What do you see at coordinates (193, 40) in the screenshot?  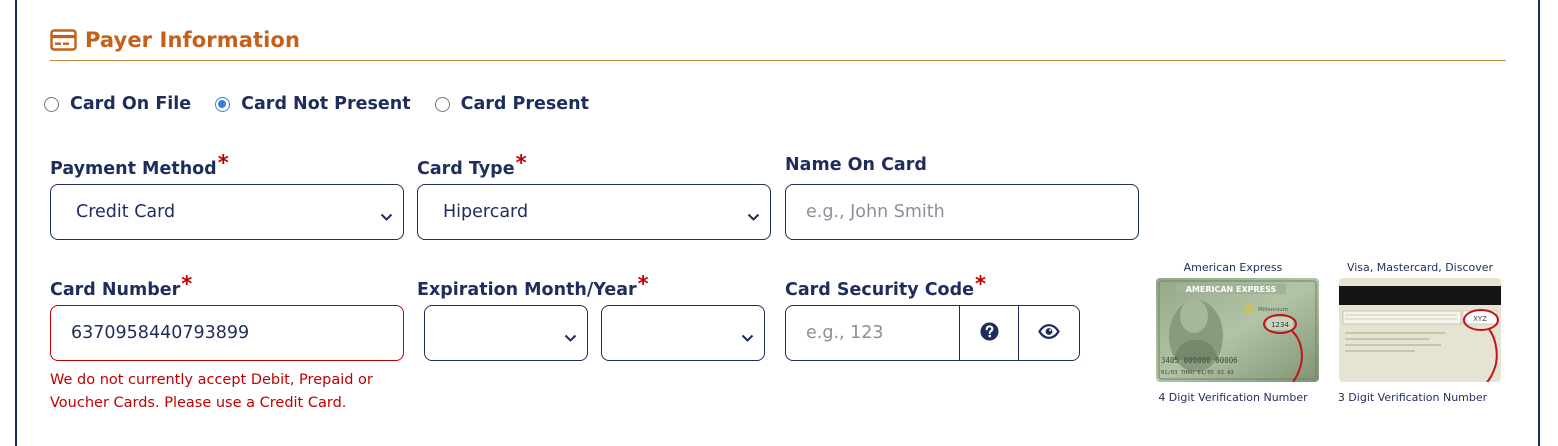 I see `section-title: Payer Information` at bounding box center [193, 40].